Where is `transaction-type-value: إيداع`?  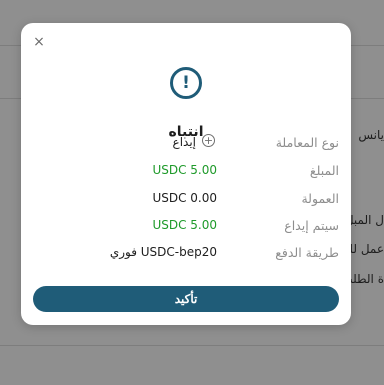 transaction-type-value: إيداع is located at coordinates (184, 142).